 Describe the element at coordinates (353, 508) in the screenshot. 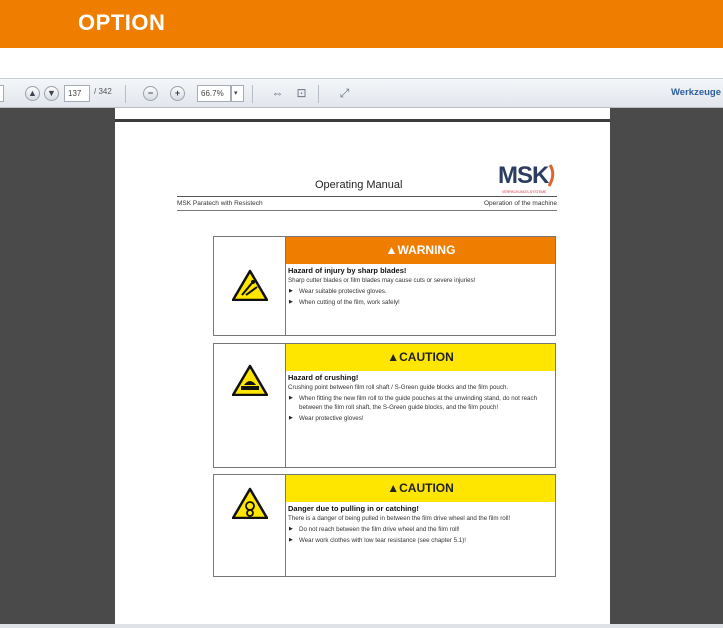

I see `hazard-title: Danger due to pulling in or catching!` at that location.